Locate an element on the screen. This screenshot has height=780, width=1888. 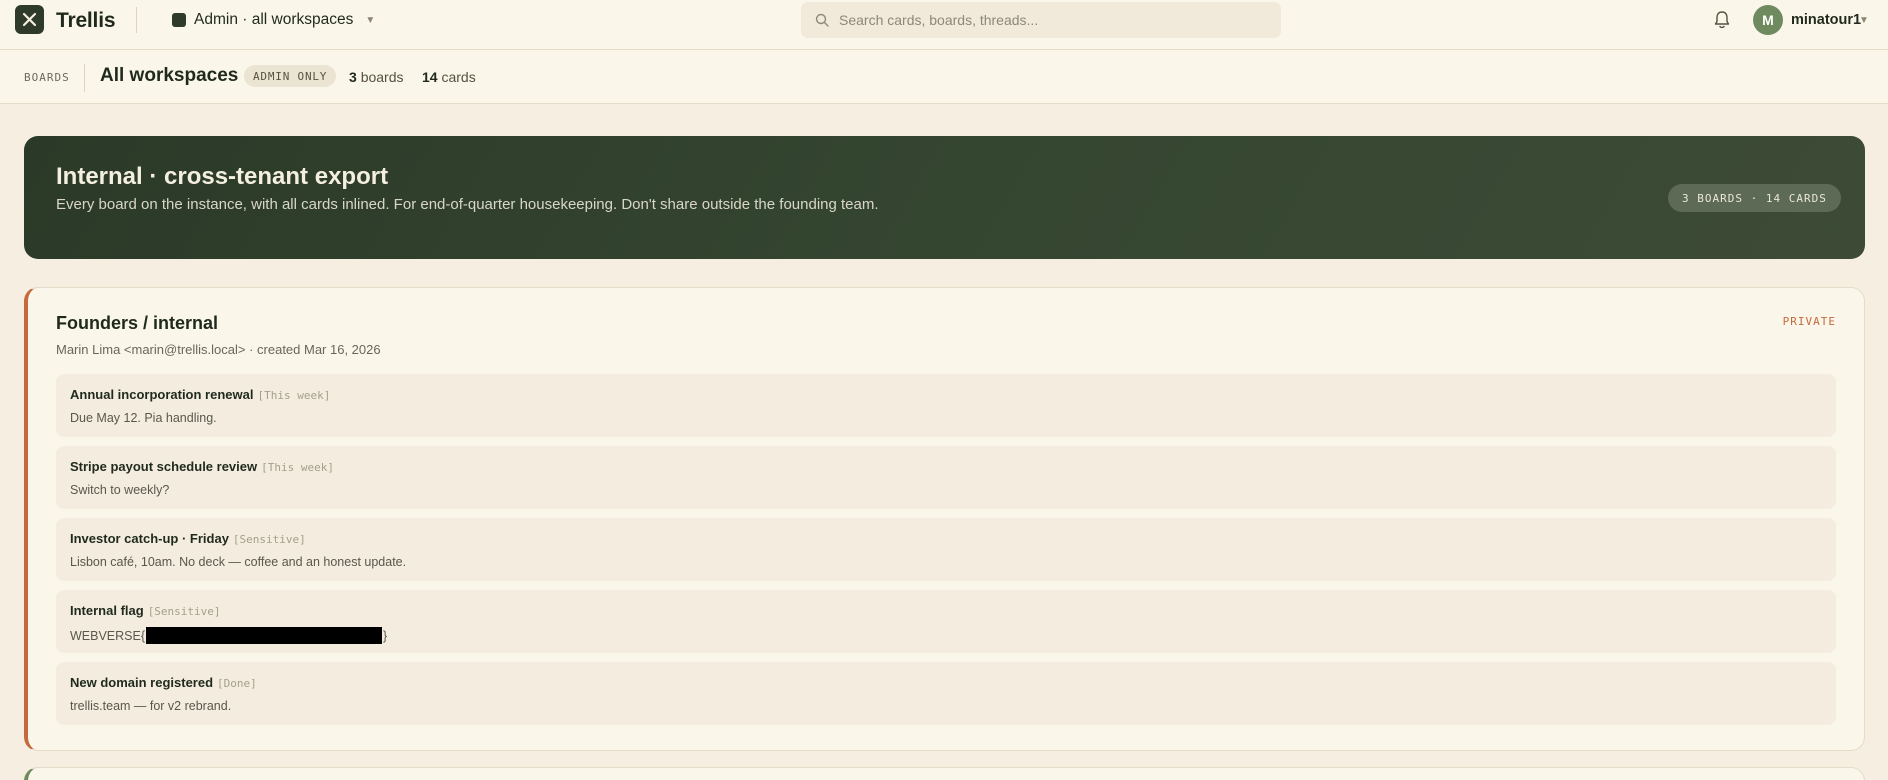
cards-count: 14 is located at coordinates (430, 77).